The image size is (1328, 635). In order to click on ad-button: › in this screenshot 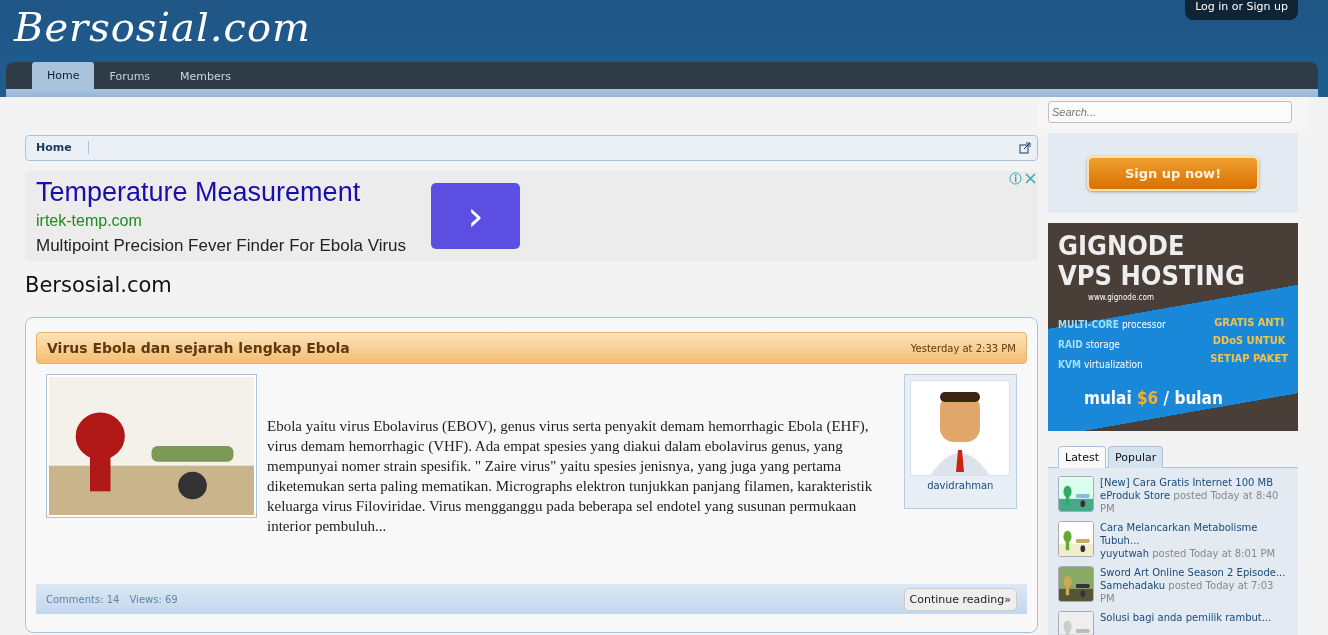, I will do `click(475, 216)`.